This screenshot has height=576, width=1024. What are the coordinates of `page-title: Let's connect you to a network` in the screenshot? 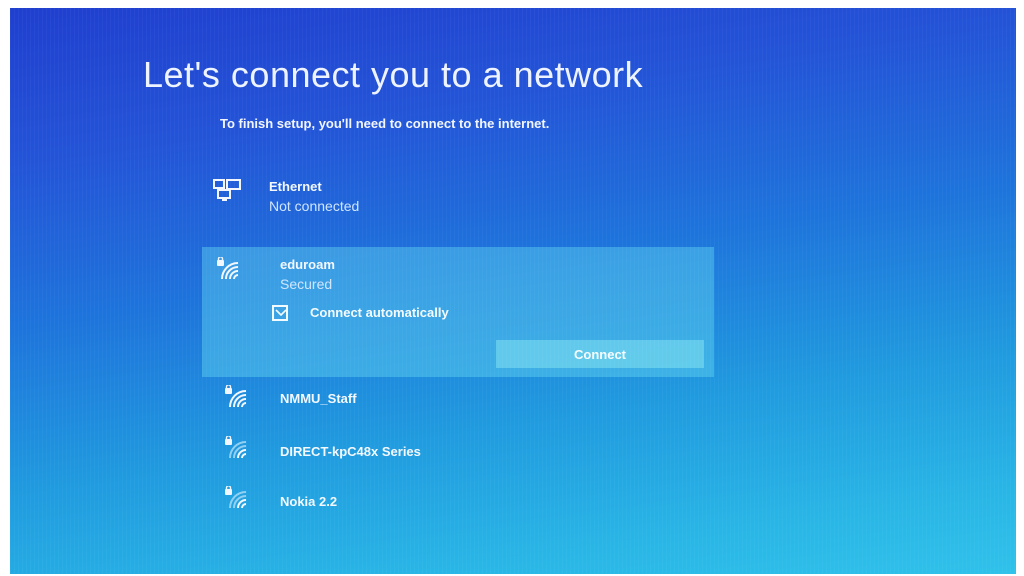 It's located at (393, 74).